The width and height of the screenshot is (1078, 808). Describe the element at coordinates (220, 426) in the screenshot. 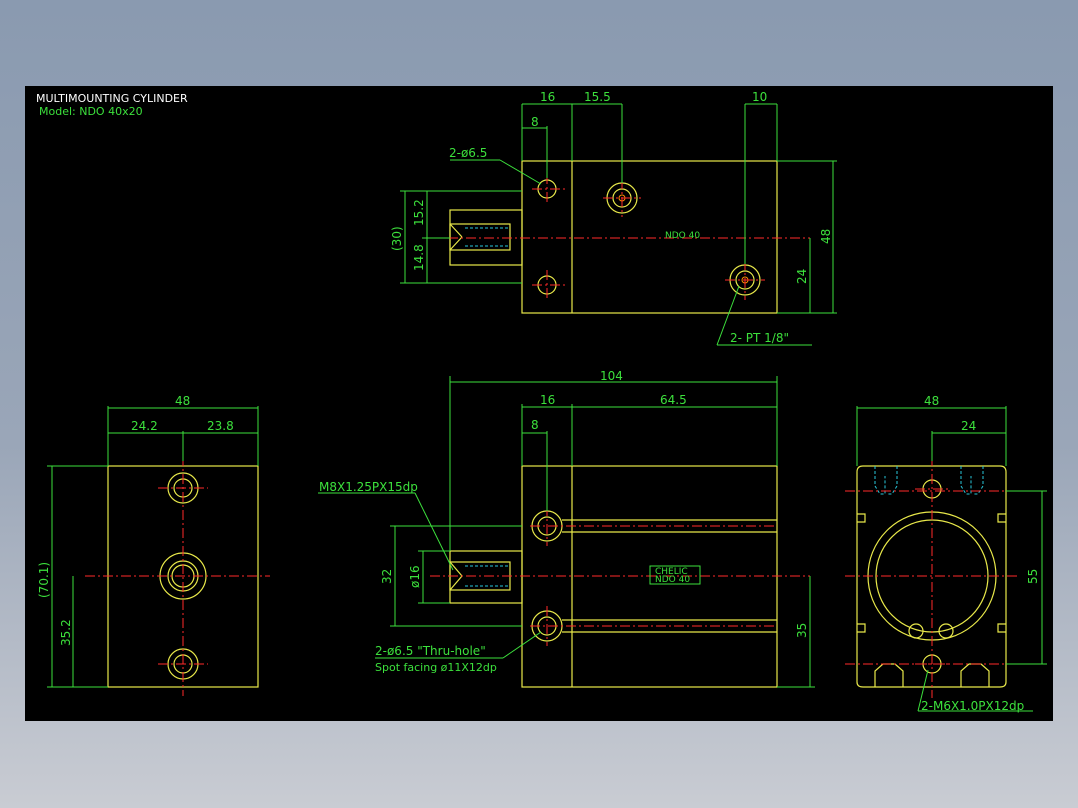

I see `dim-23-8: 23.8` at that location.